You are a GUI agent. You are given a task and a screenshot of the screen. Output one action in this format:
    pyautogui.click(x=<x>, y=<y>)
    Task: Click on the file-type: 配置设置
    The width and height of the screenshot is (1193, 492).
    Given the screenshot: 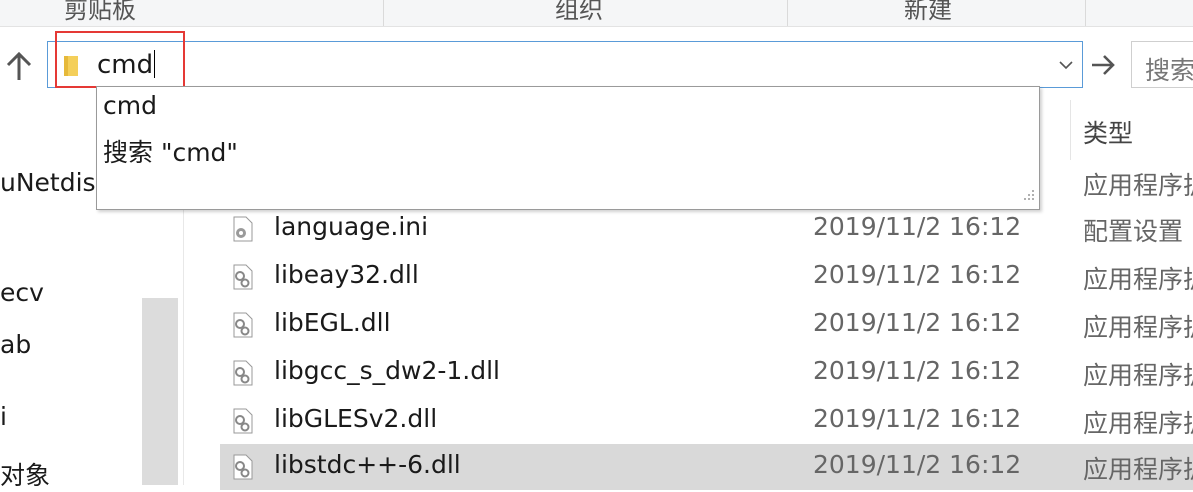 What is the action you would take?
    pyautogui.click(x=1133, y=231)
    